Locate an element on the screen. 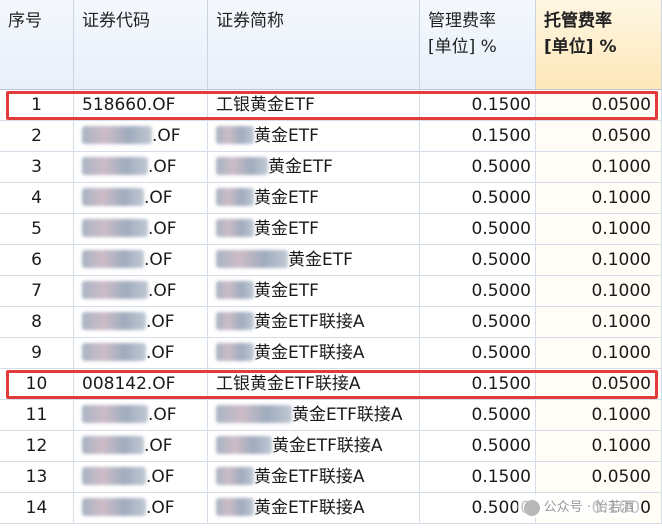  row-index: 4 is located at coordinates (36, 198).